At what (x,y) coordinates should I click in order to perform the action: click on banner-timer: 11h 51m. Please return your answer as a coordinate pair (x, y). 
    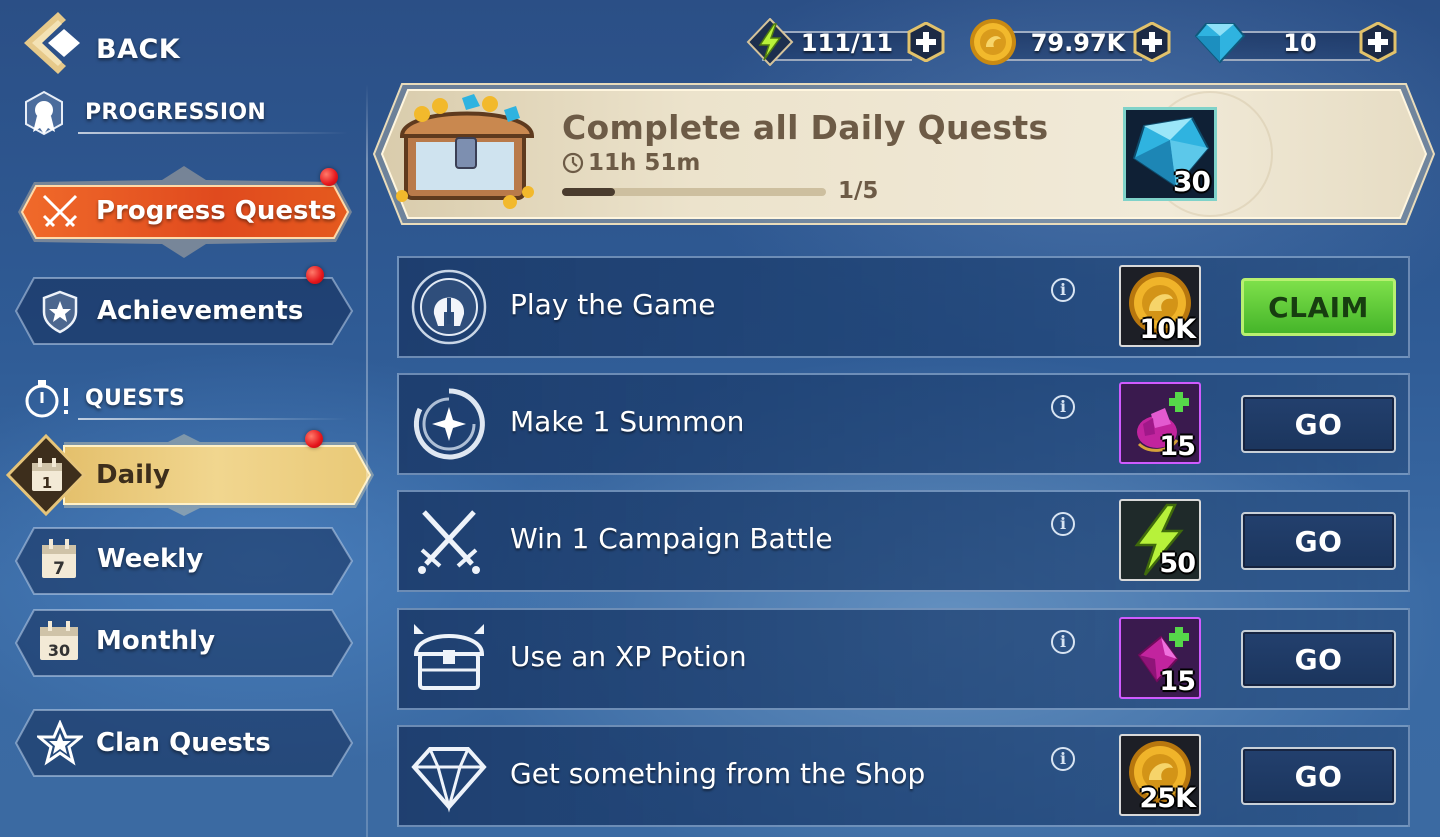
    Looking at the image, I should click on (631, 163).